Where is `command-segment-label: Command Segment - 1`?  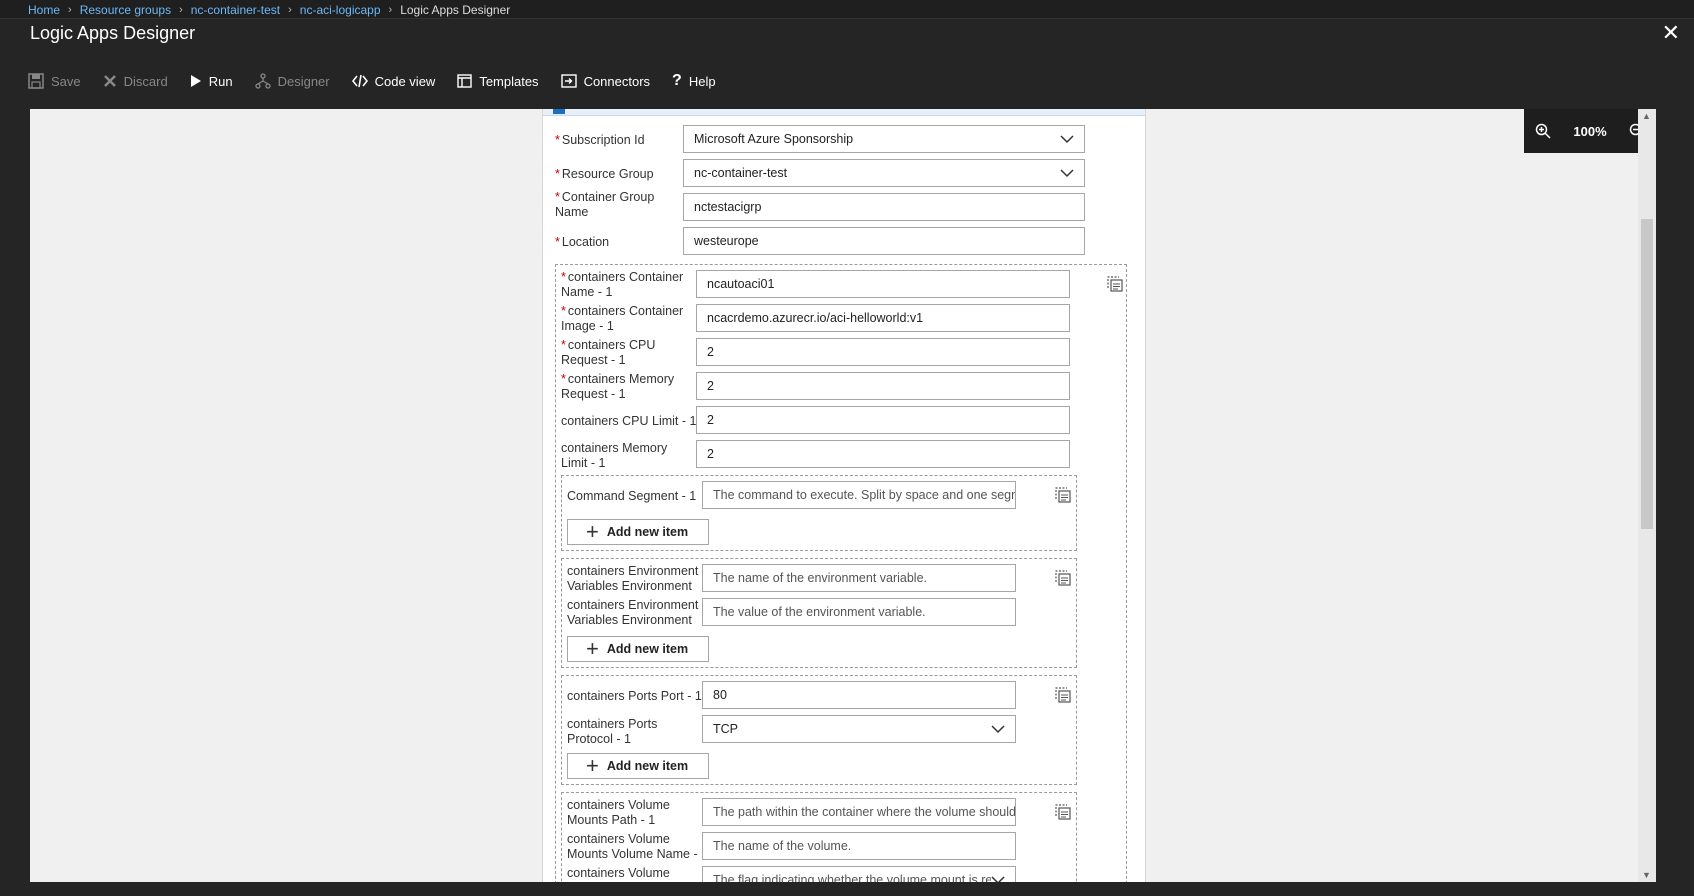
command-segment-label: Command Segment - 1 is located at coordinates (632, 496).